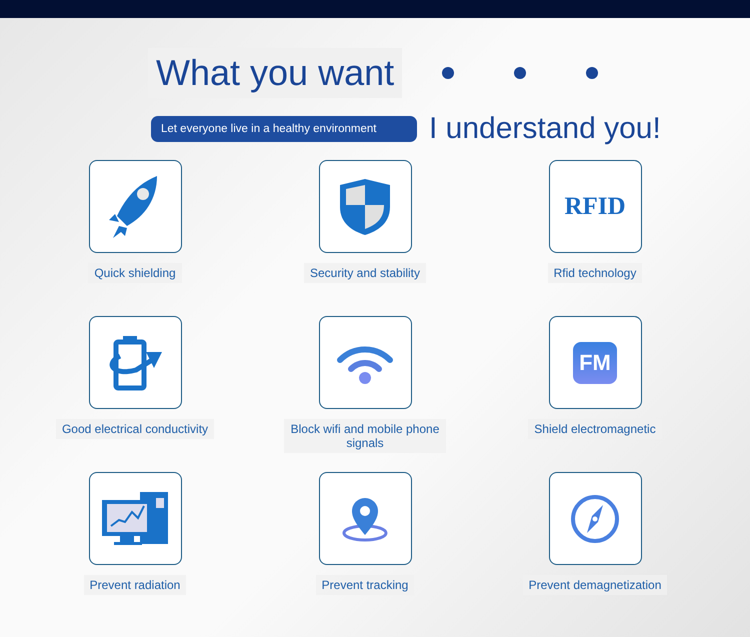 The image size is (750, 637). Describe the element at coordinates (595, 273) in the screenshot. I see `feature-label: Rfid technology` at that location.